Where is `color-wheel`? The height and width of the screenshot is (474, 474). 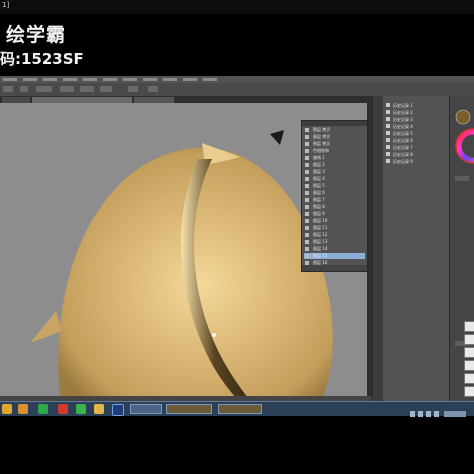
color-wheel is located at coordinates (465, 146).